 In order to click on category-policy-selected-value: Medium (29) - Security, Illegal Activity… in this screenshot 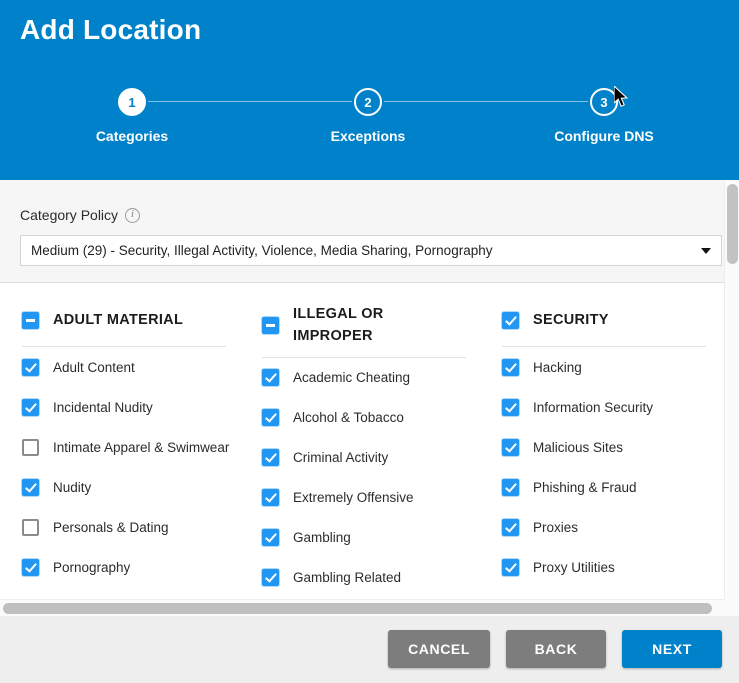, I will do `click(262, 250)`.